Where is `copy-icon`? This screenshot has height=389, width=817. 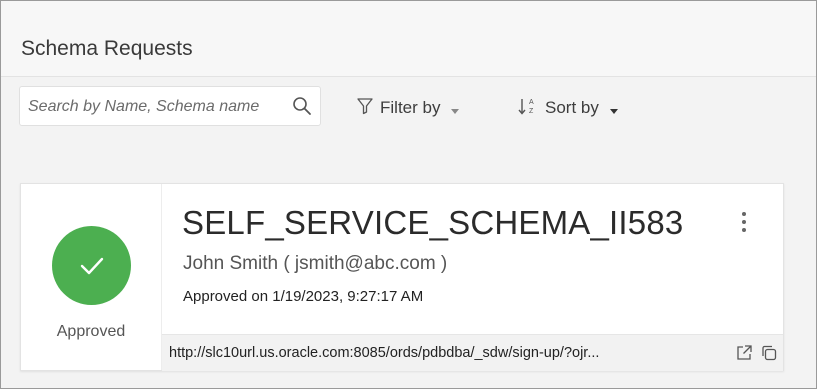
copy-icon is located at coordinates (769, 353).